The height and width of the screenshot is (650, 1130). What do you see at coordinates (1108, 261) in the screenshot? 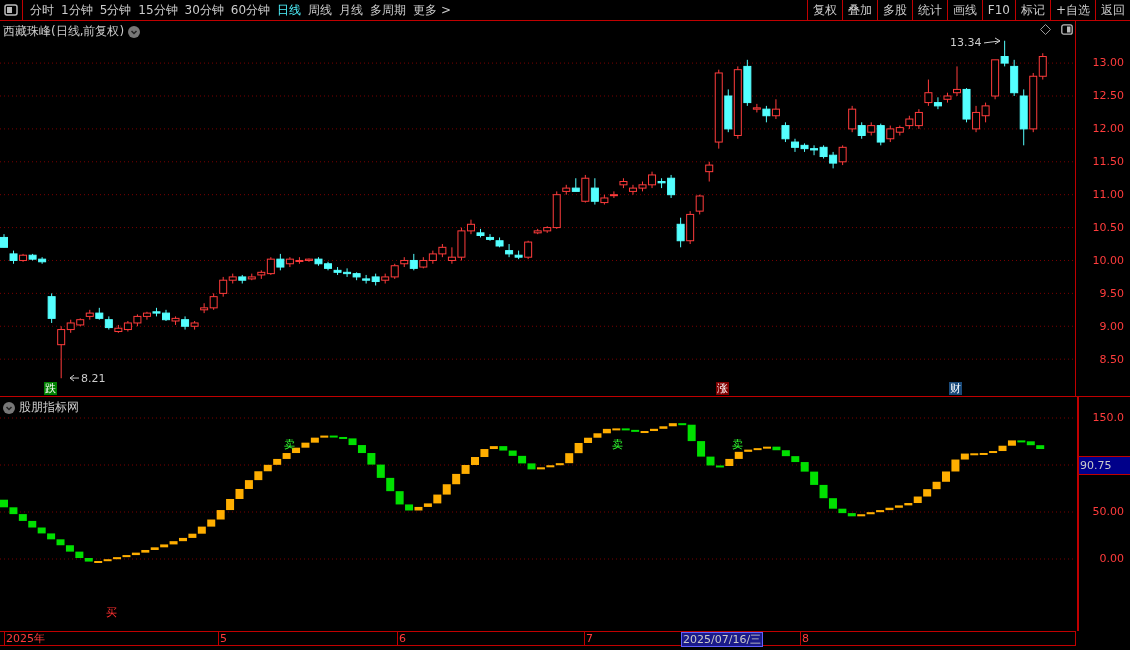
I see `axis-label: 10.00` at bounding box center [1108, 261].